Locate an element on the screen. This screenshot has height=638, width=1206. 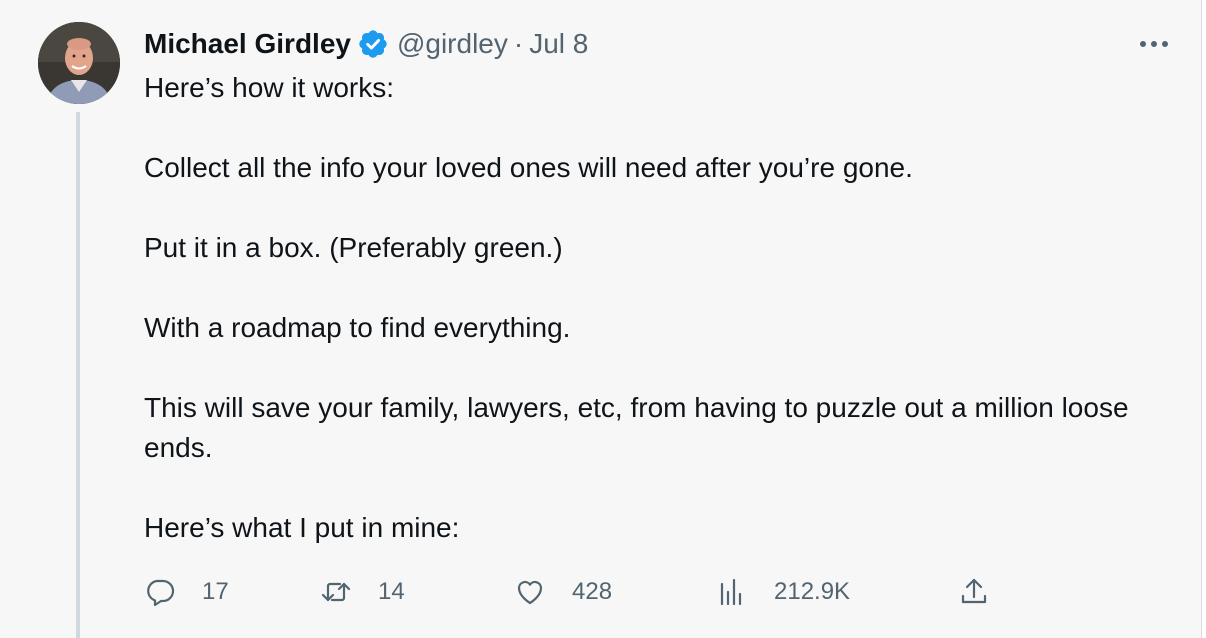
tweet-paragraph: Here’s how it works: is located at coordinates (269, 87).